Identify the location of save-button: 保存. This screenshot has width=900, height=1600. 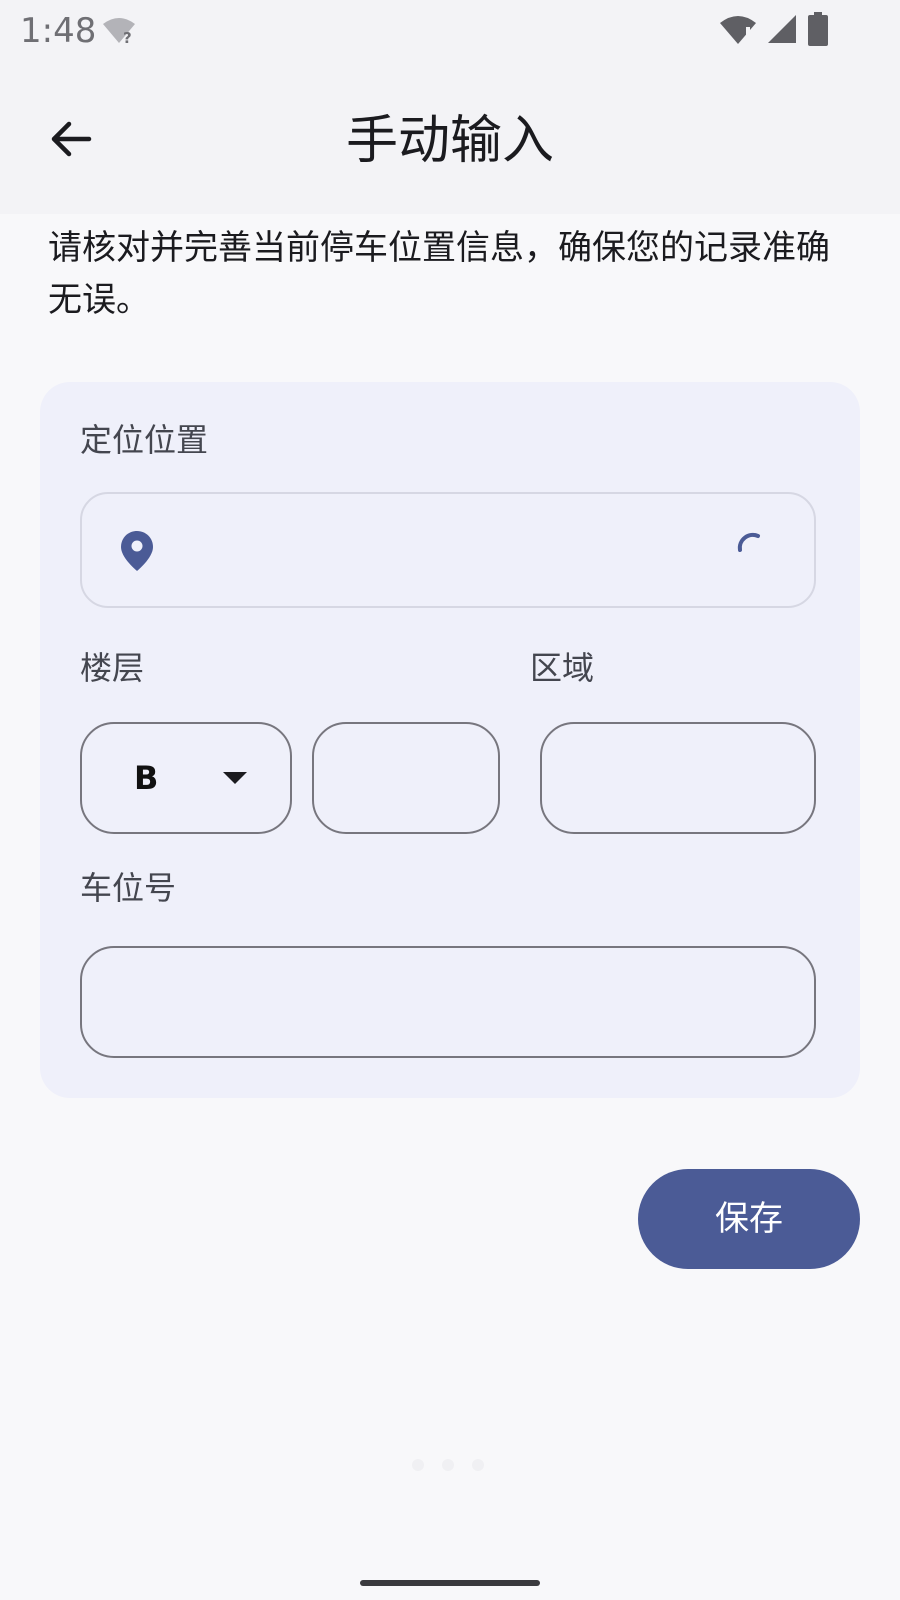
(749, 1219).